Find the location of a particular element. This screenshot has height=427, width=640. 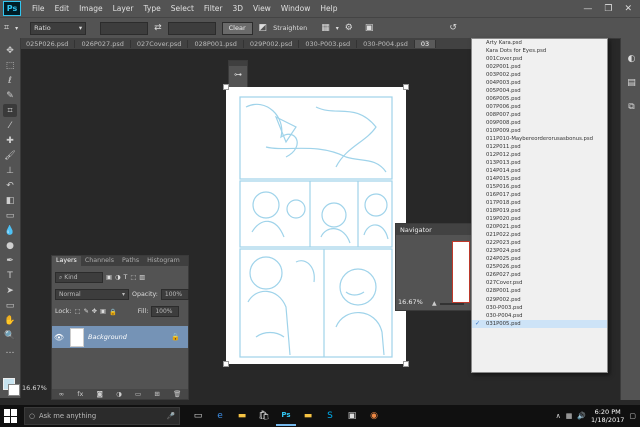

file-list-item: 008P007.psd is located at coordinates (539, 115).